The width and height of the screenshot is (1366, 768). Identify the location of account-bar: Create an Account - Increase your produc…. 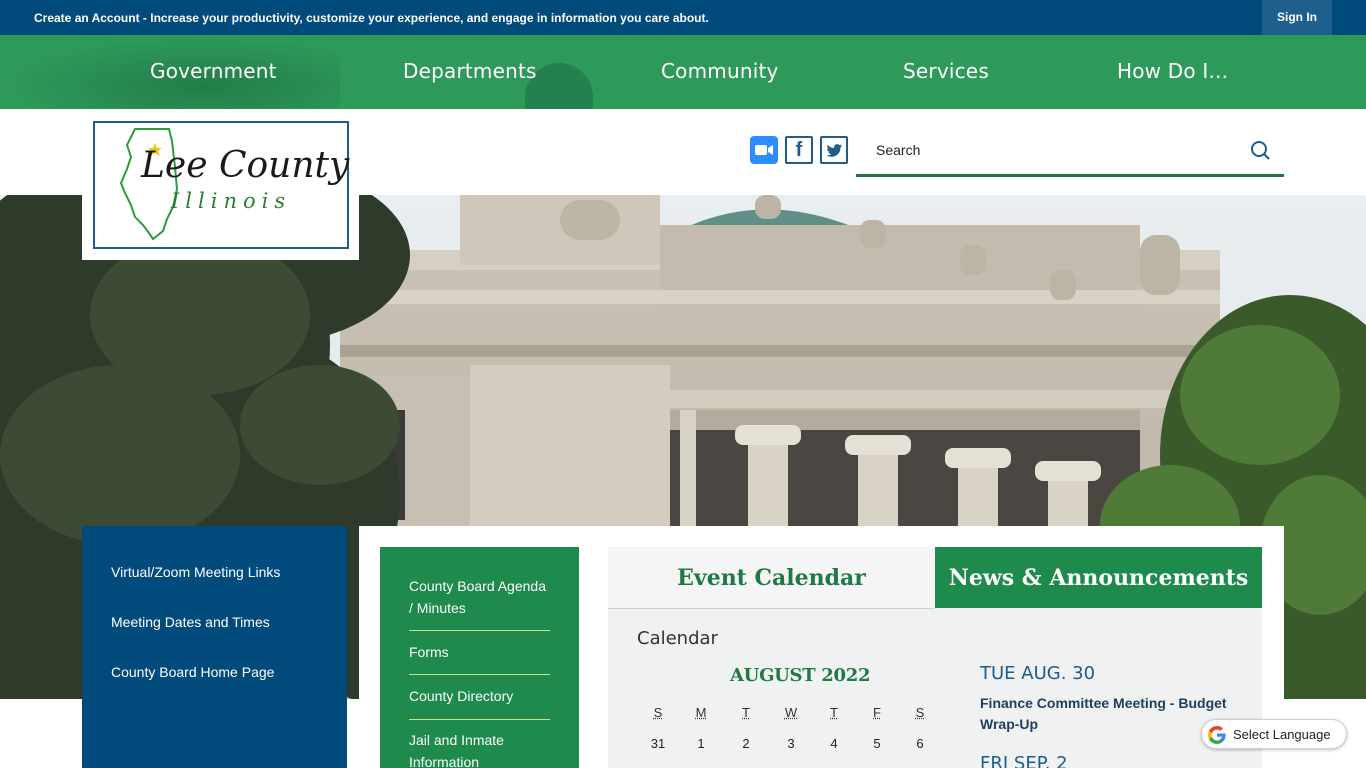
(683, 17).